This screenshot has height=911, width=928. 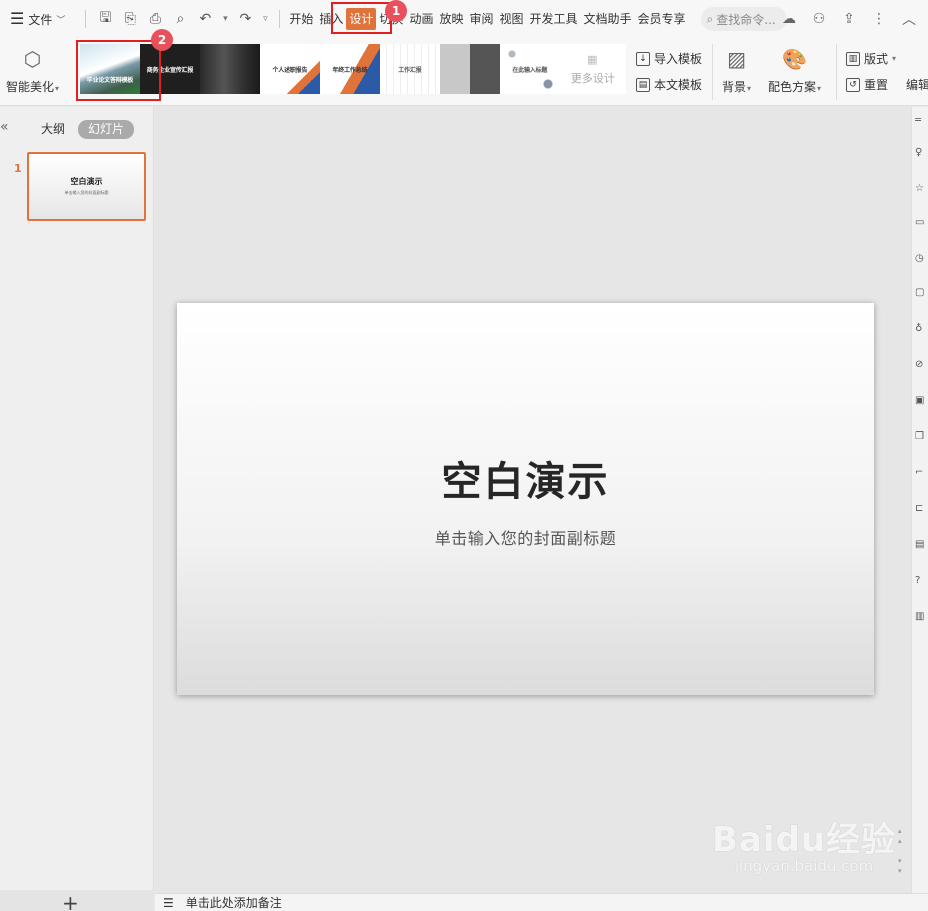 I want to click on frame-icon: ▢, so click(x=921, y=293).